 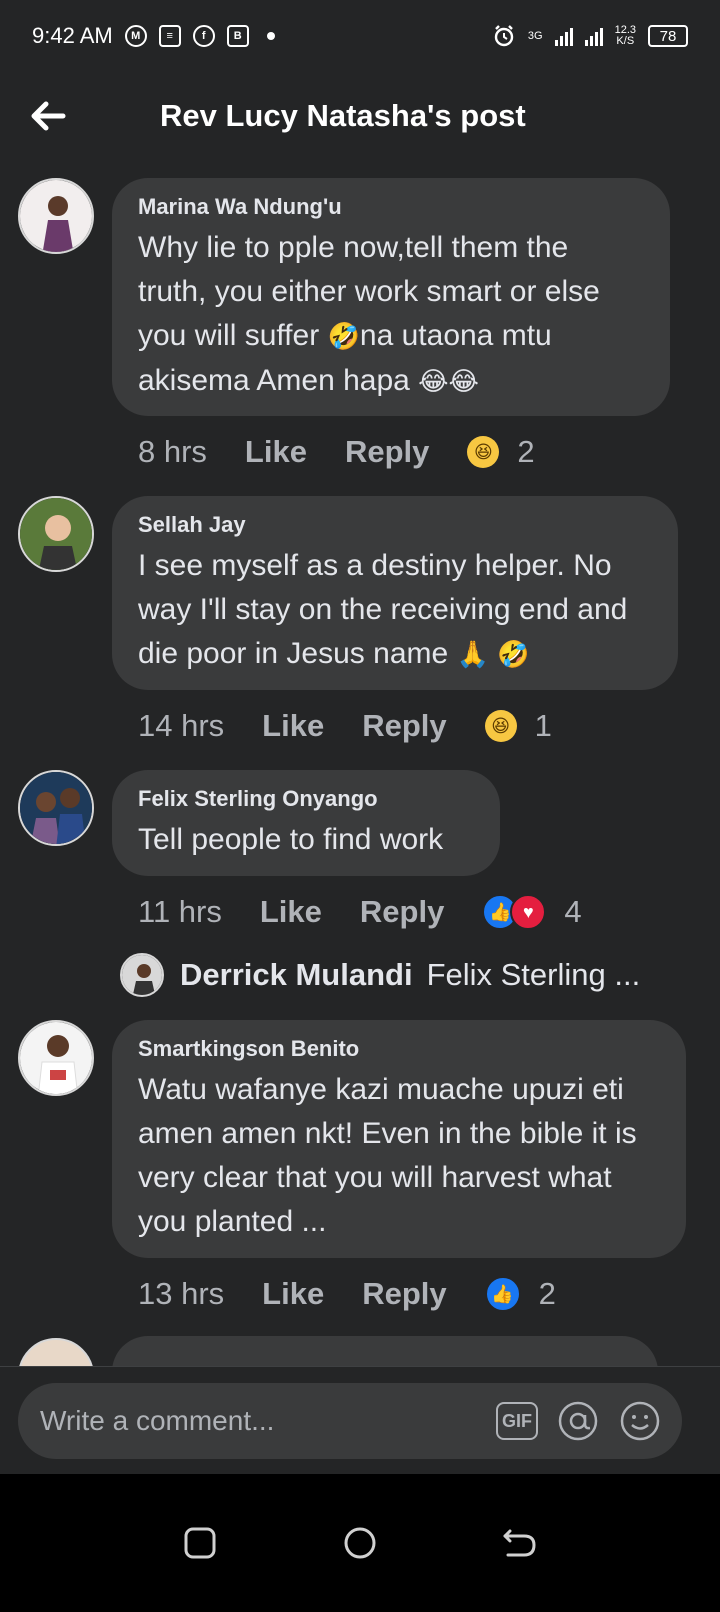 What do you see at coordinates (573, 911) in the screenshot?
I see `reaction-count: 4` at bounding box center [573, 911].